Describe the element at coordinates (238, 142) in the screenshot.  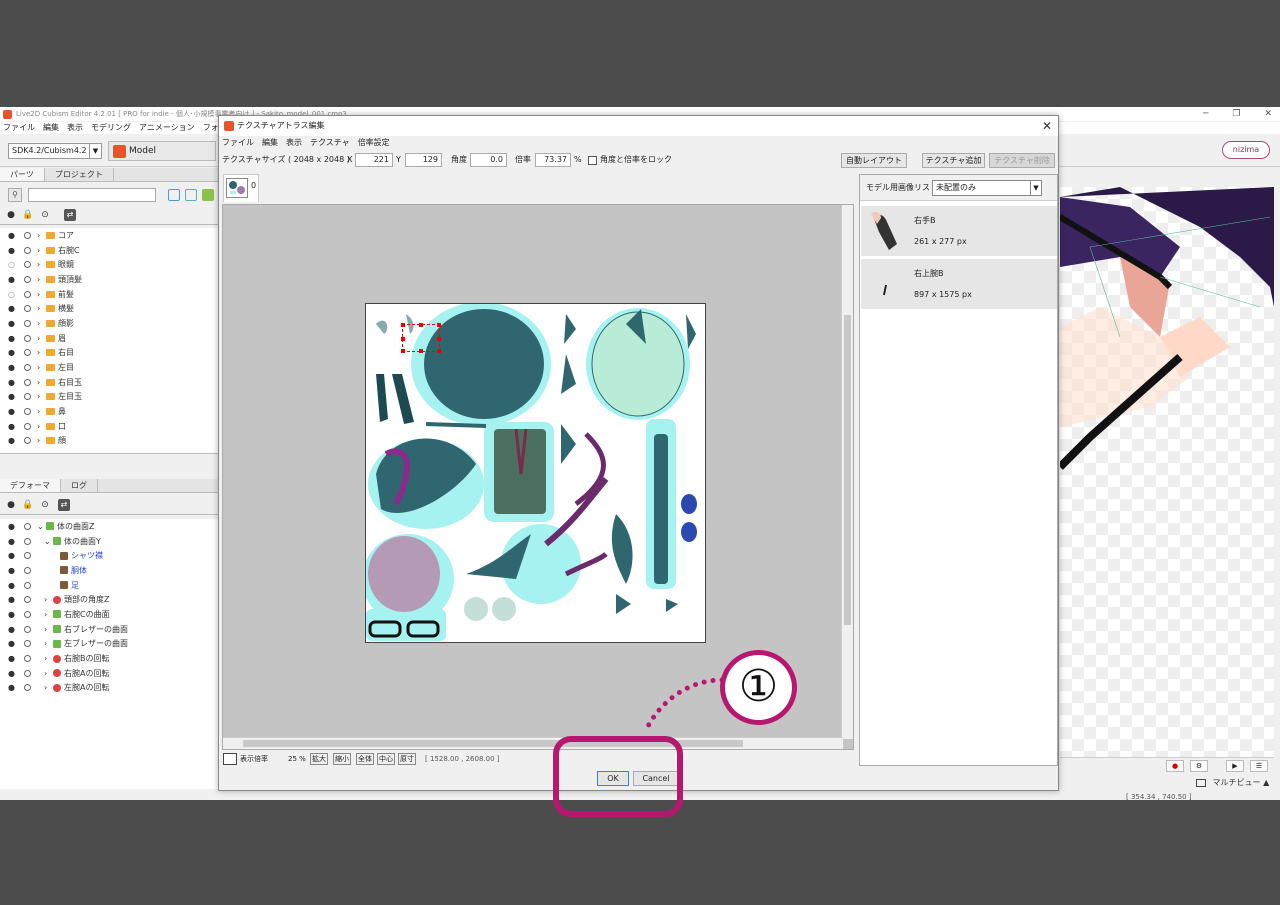
I see `dialog-menu-file: ファイル` at that location.